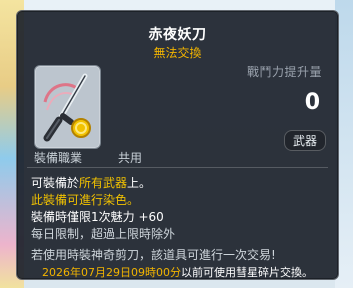 Image resolution: width=353 pixels, height=288 pixels. Describe the element at coordinates (111, 272) in the screenshot. I see `exchange-deadline-date: 2026年07月29日09時00分` at that location.